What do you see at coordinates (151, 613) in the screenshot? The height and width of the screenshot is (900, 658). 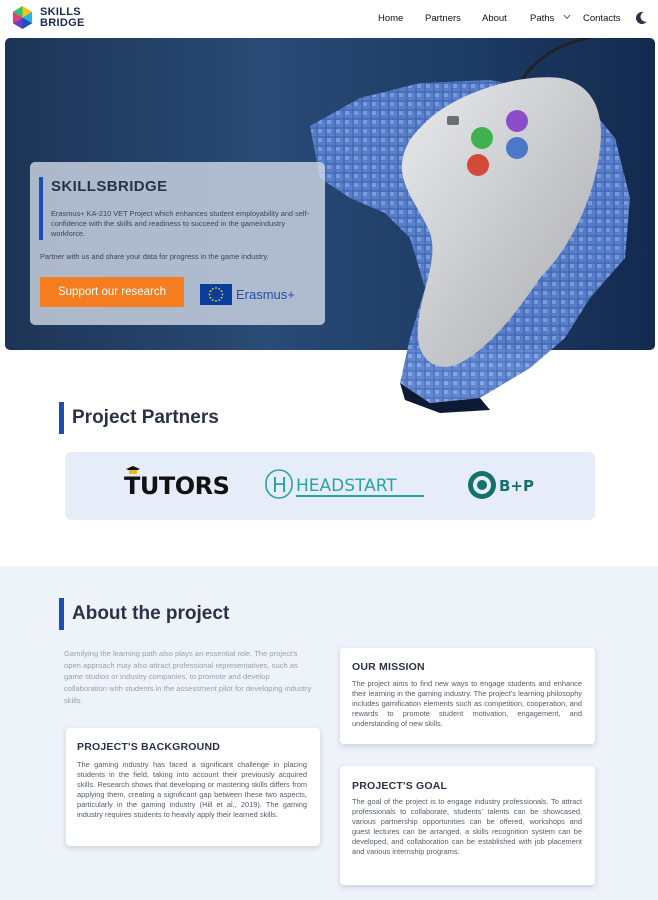 I see `about-title: About the project` at bounding box center [151, 613].